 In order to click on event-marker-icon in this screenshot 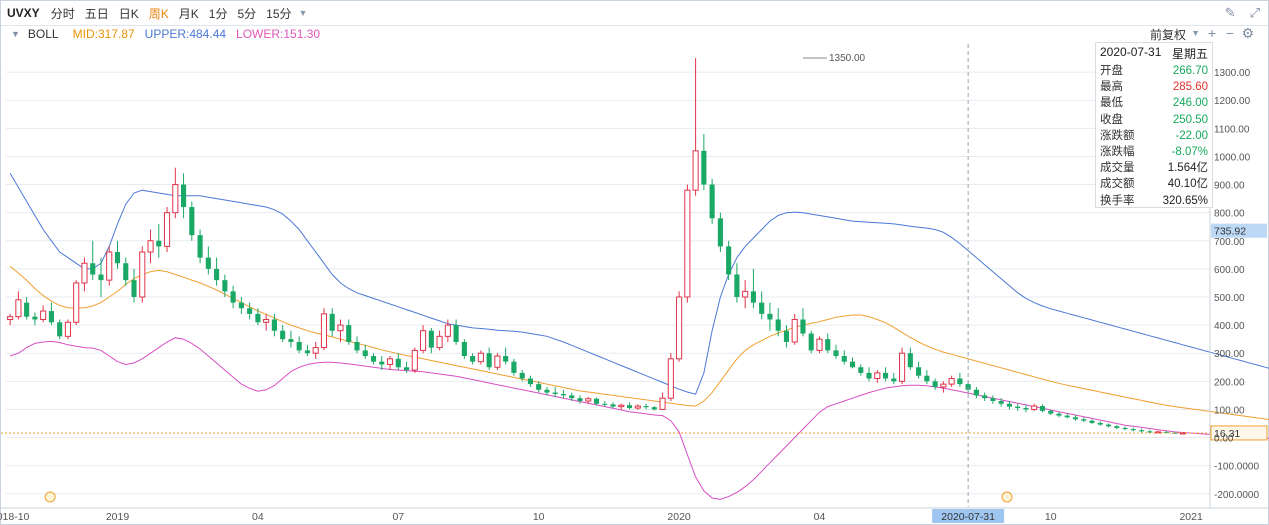, I will do `click(50, 497)`.